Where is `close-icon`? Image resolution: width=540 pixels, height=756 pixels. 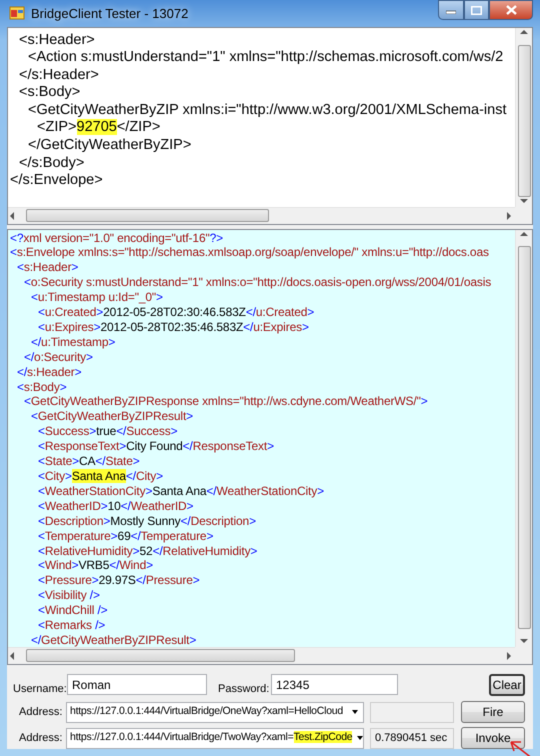 close-icon is located at coordinates (511, 10).